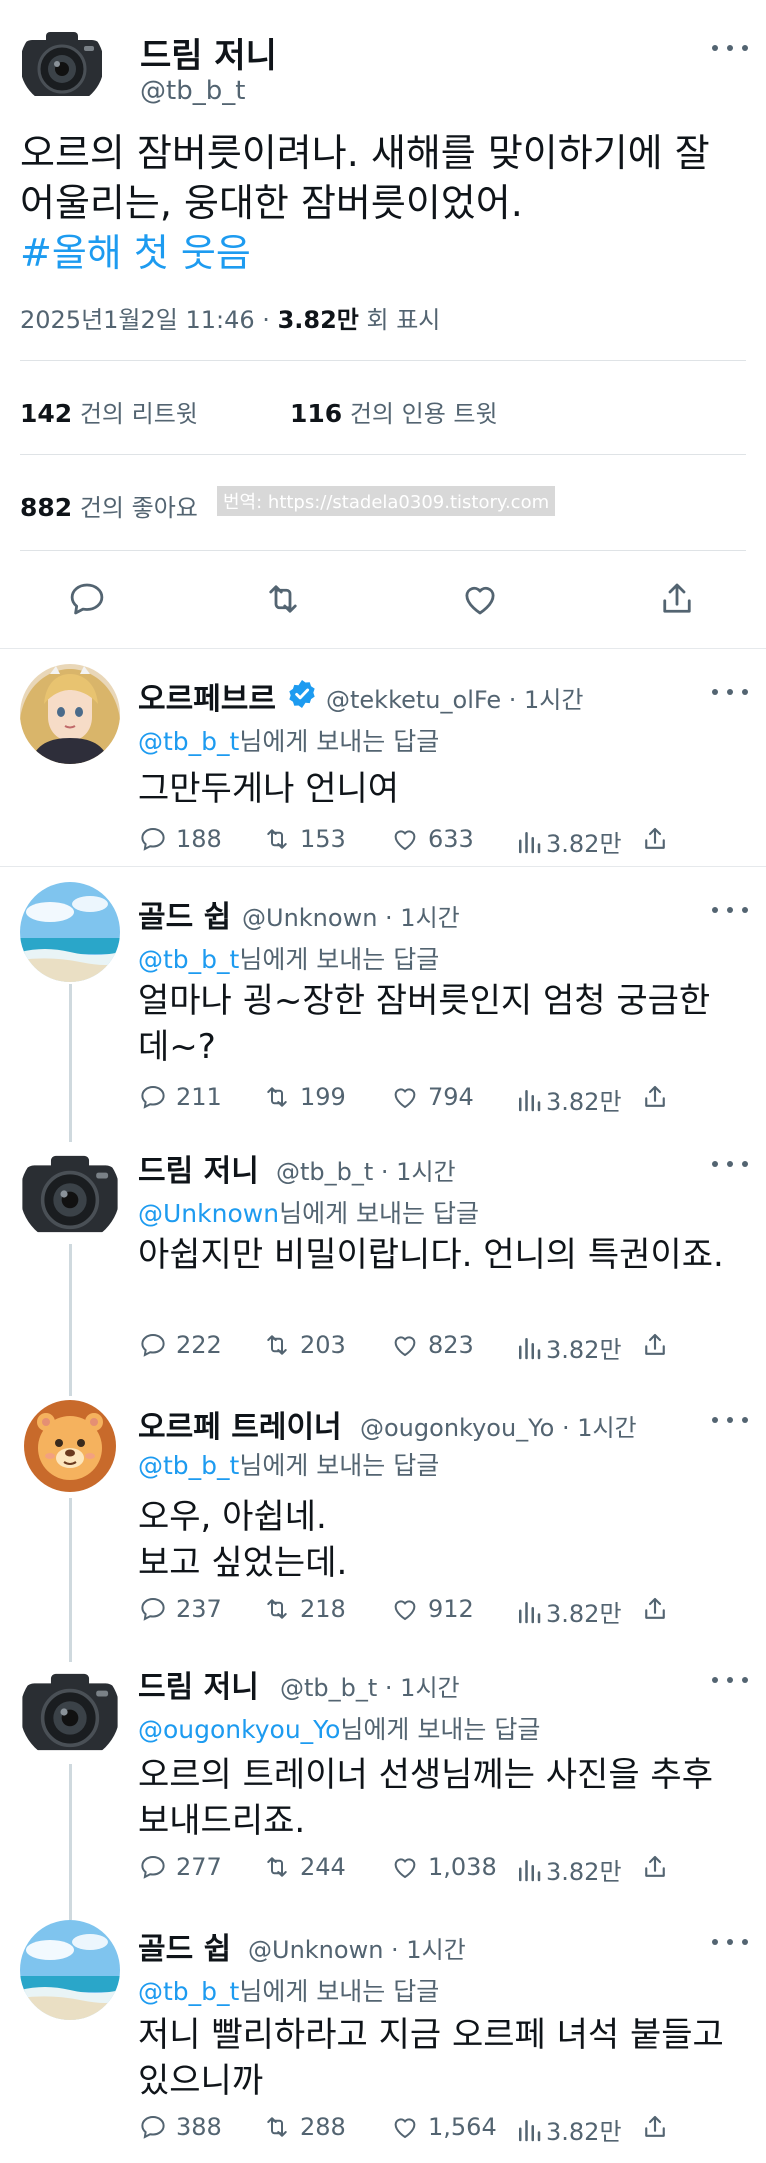 This screenshot has height=2163, width=766. What do you see at coordinates (584, 1350) in the screenshot?
I see `views-count: 3.82만` at bounding box center [584, 1350].